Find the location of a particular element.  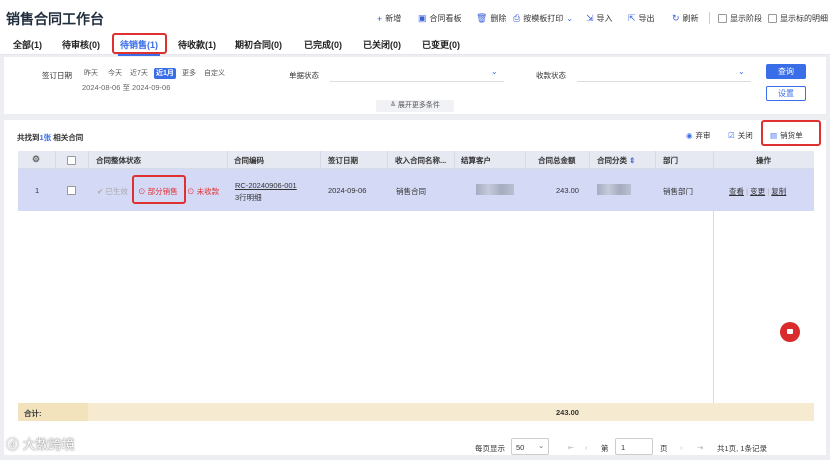

sort-icon: ⇕ is located at coordinates (632, 160).